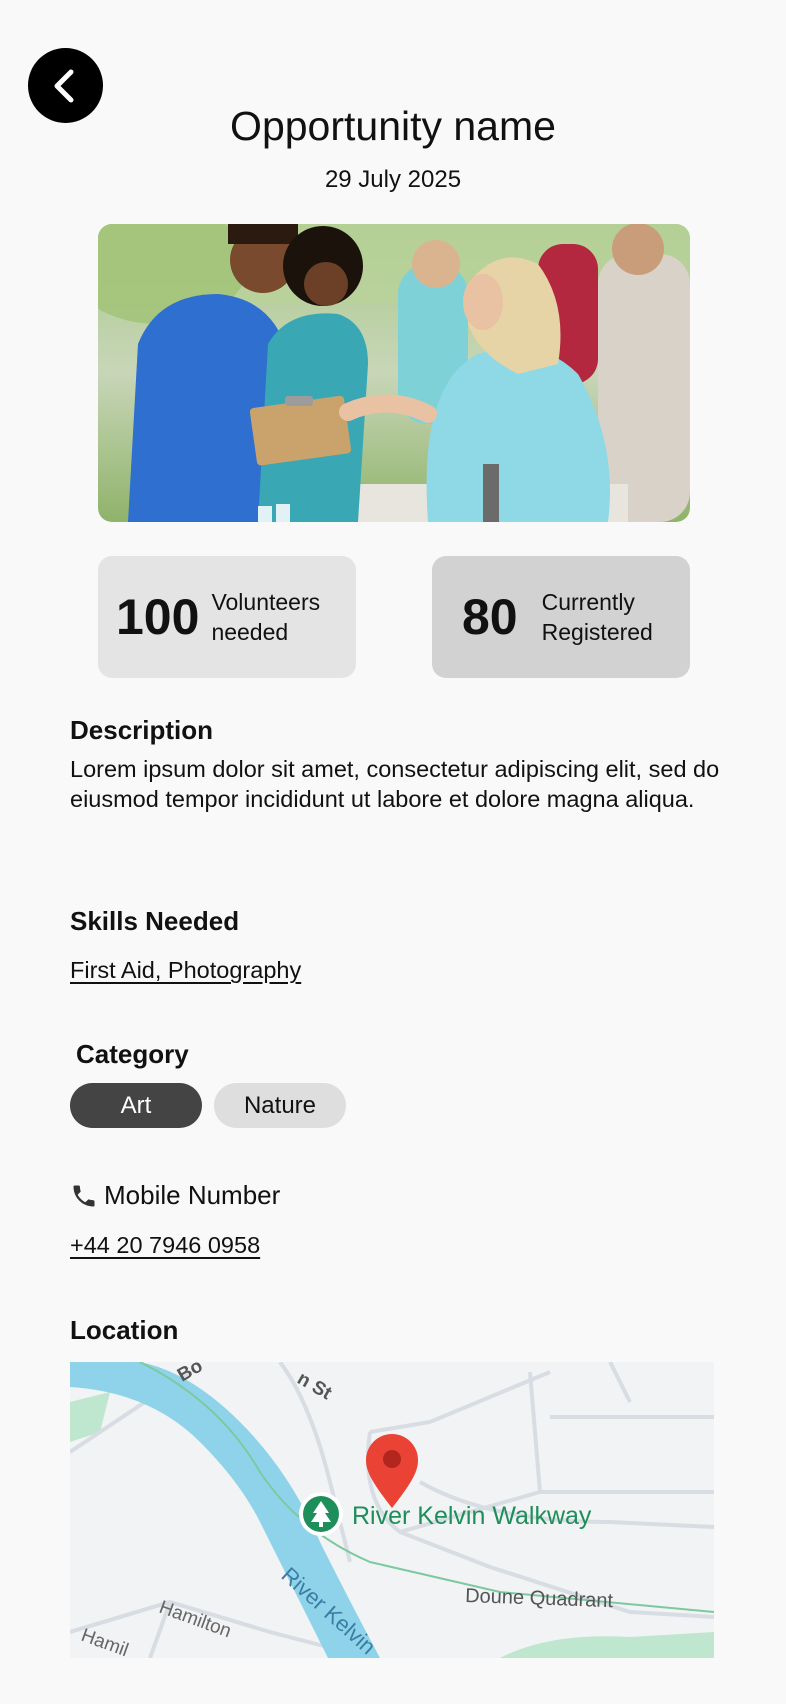  What do you see at coordinates (394, 373) in the screenshot?
I see `opportunity-image` at bounding box center [394, 373].